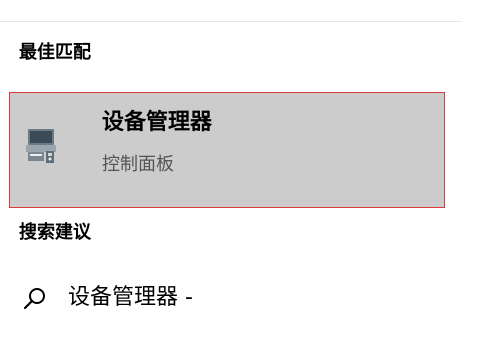 This screenshot has width=504, height=348. What do you see at coordinates (231, 21) in the screenshot?
I see `divider` at bounding box center [231, 21].